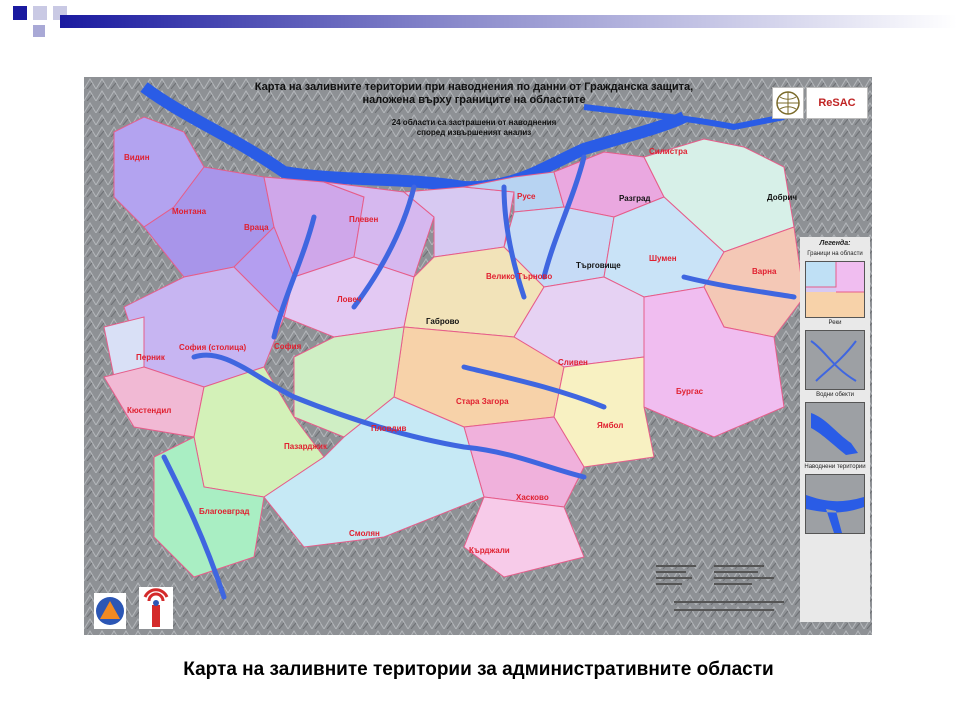  I want to click on legend-label-flooded: Наводнени територии, so click(835, 467).